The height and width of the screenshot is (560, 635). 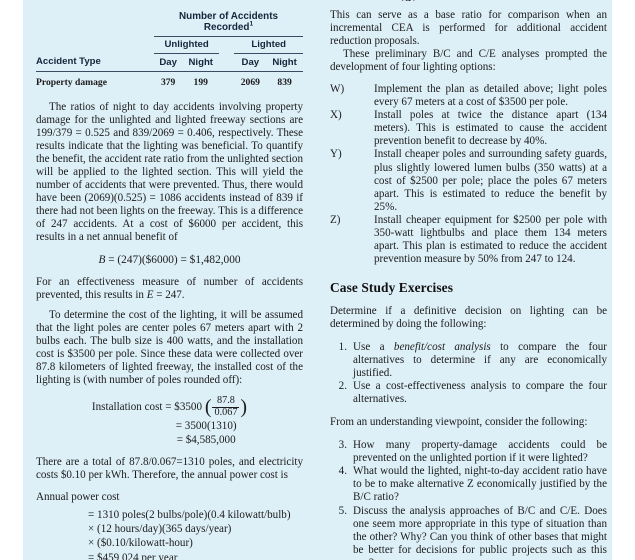 I want to click on table-col-unlighted-day: Day, so click(x=168, y=62).